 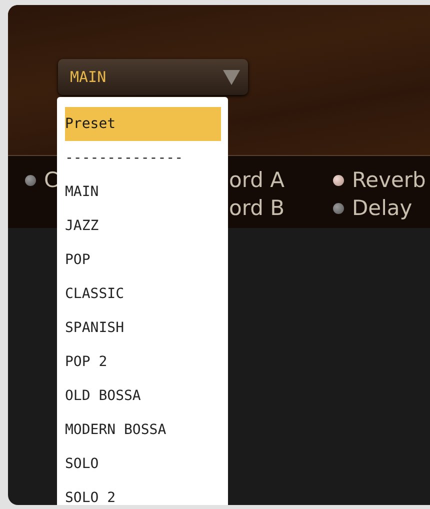 What do you see at coordinates (143, 192) in the screenshot?
I see `menu-item: MAIN` at bounding box center [143, 192].